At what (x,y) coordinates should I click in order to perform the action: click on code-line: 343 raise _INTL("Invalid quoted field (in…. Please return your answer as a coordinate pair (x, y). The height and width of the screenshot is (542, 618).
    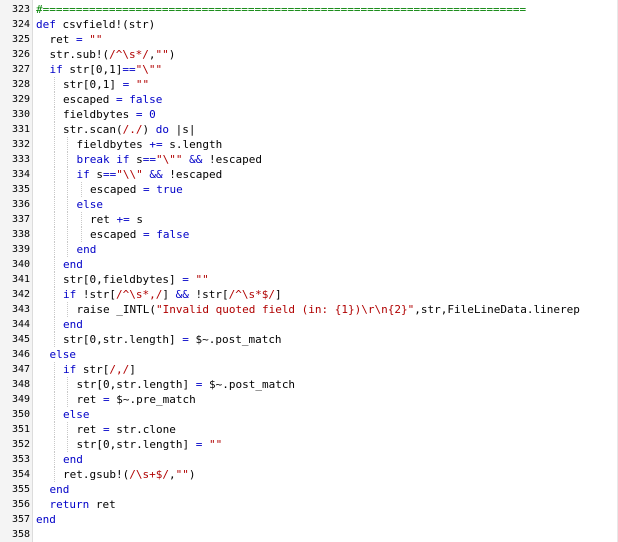
    Looking at the image, I should click on (309, 309).